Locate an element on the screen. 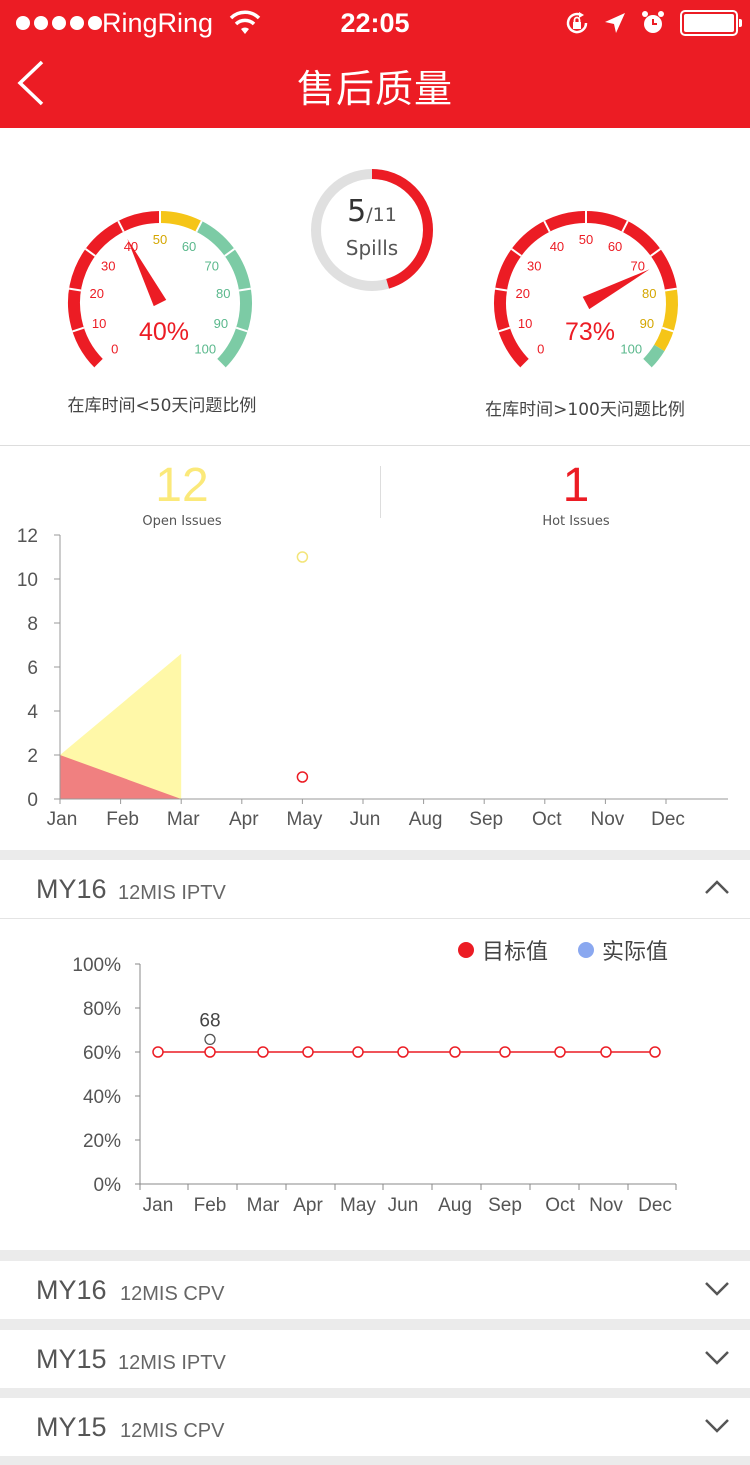  gauge-right-caption: 在库时间>100天问题比例 is located at coordinates (585, 410).